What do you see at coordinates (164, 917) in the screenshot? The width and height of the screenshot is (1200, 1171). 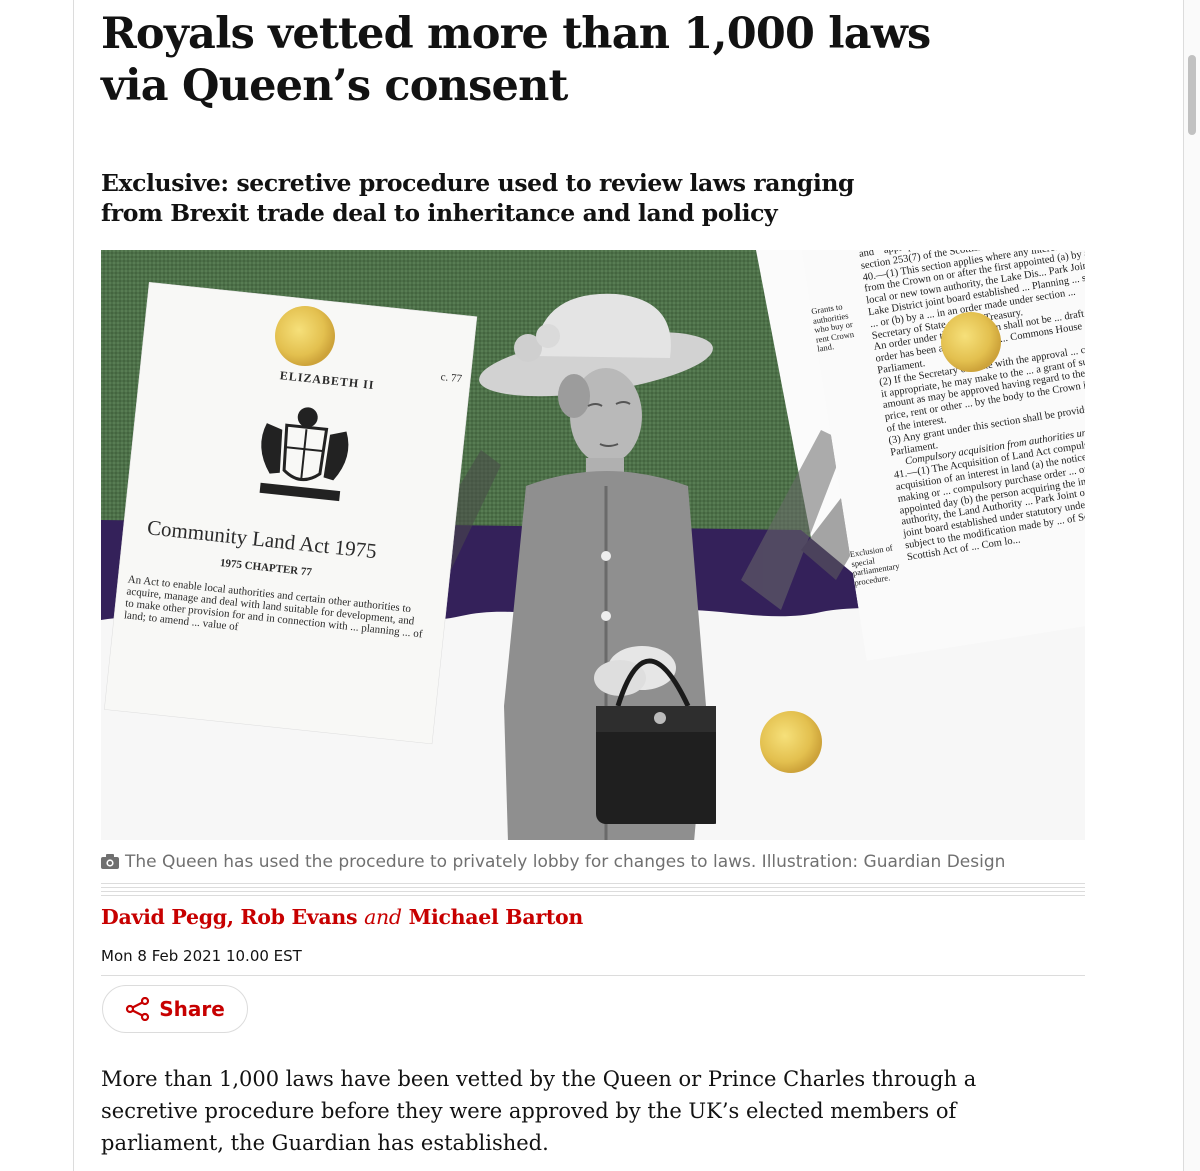 I see `author-link: David Pegg` at bounding box center [164, 917].